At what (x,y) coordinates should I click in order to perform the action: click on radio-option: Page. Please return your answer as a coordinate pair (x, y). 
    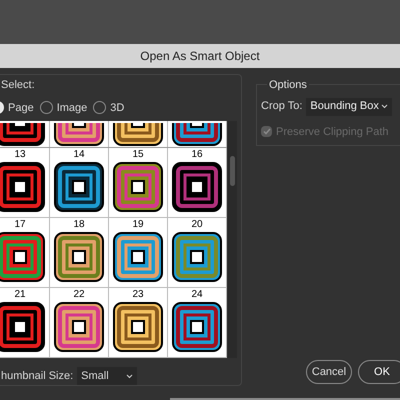
    Looking at the image, I should click on (17, 108).